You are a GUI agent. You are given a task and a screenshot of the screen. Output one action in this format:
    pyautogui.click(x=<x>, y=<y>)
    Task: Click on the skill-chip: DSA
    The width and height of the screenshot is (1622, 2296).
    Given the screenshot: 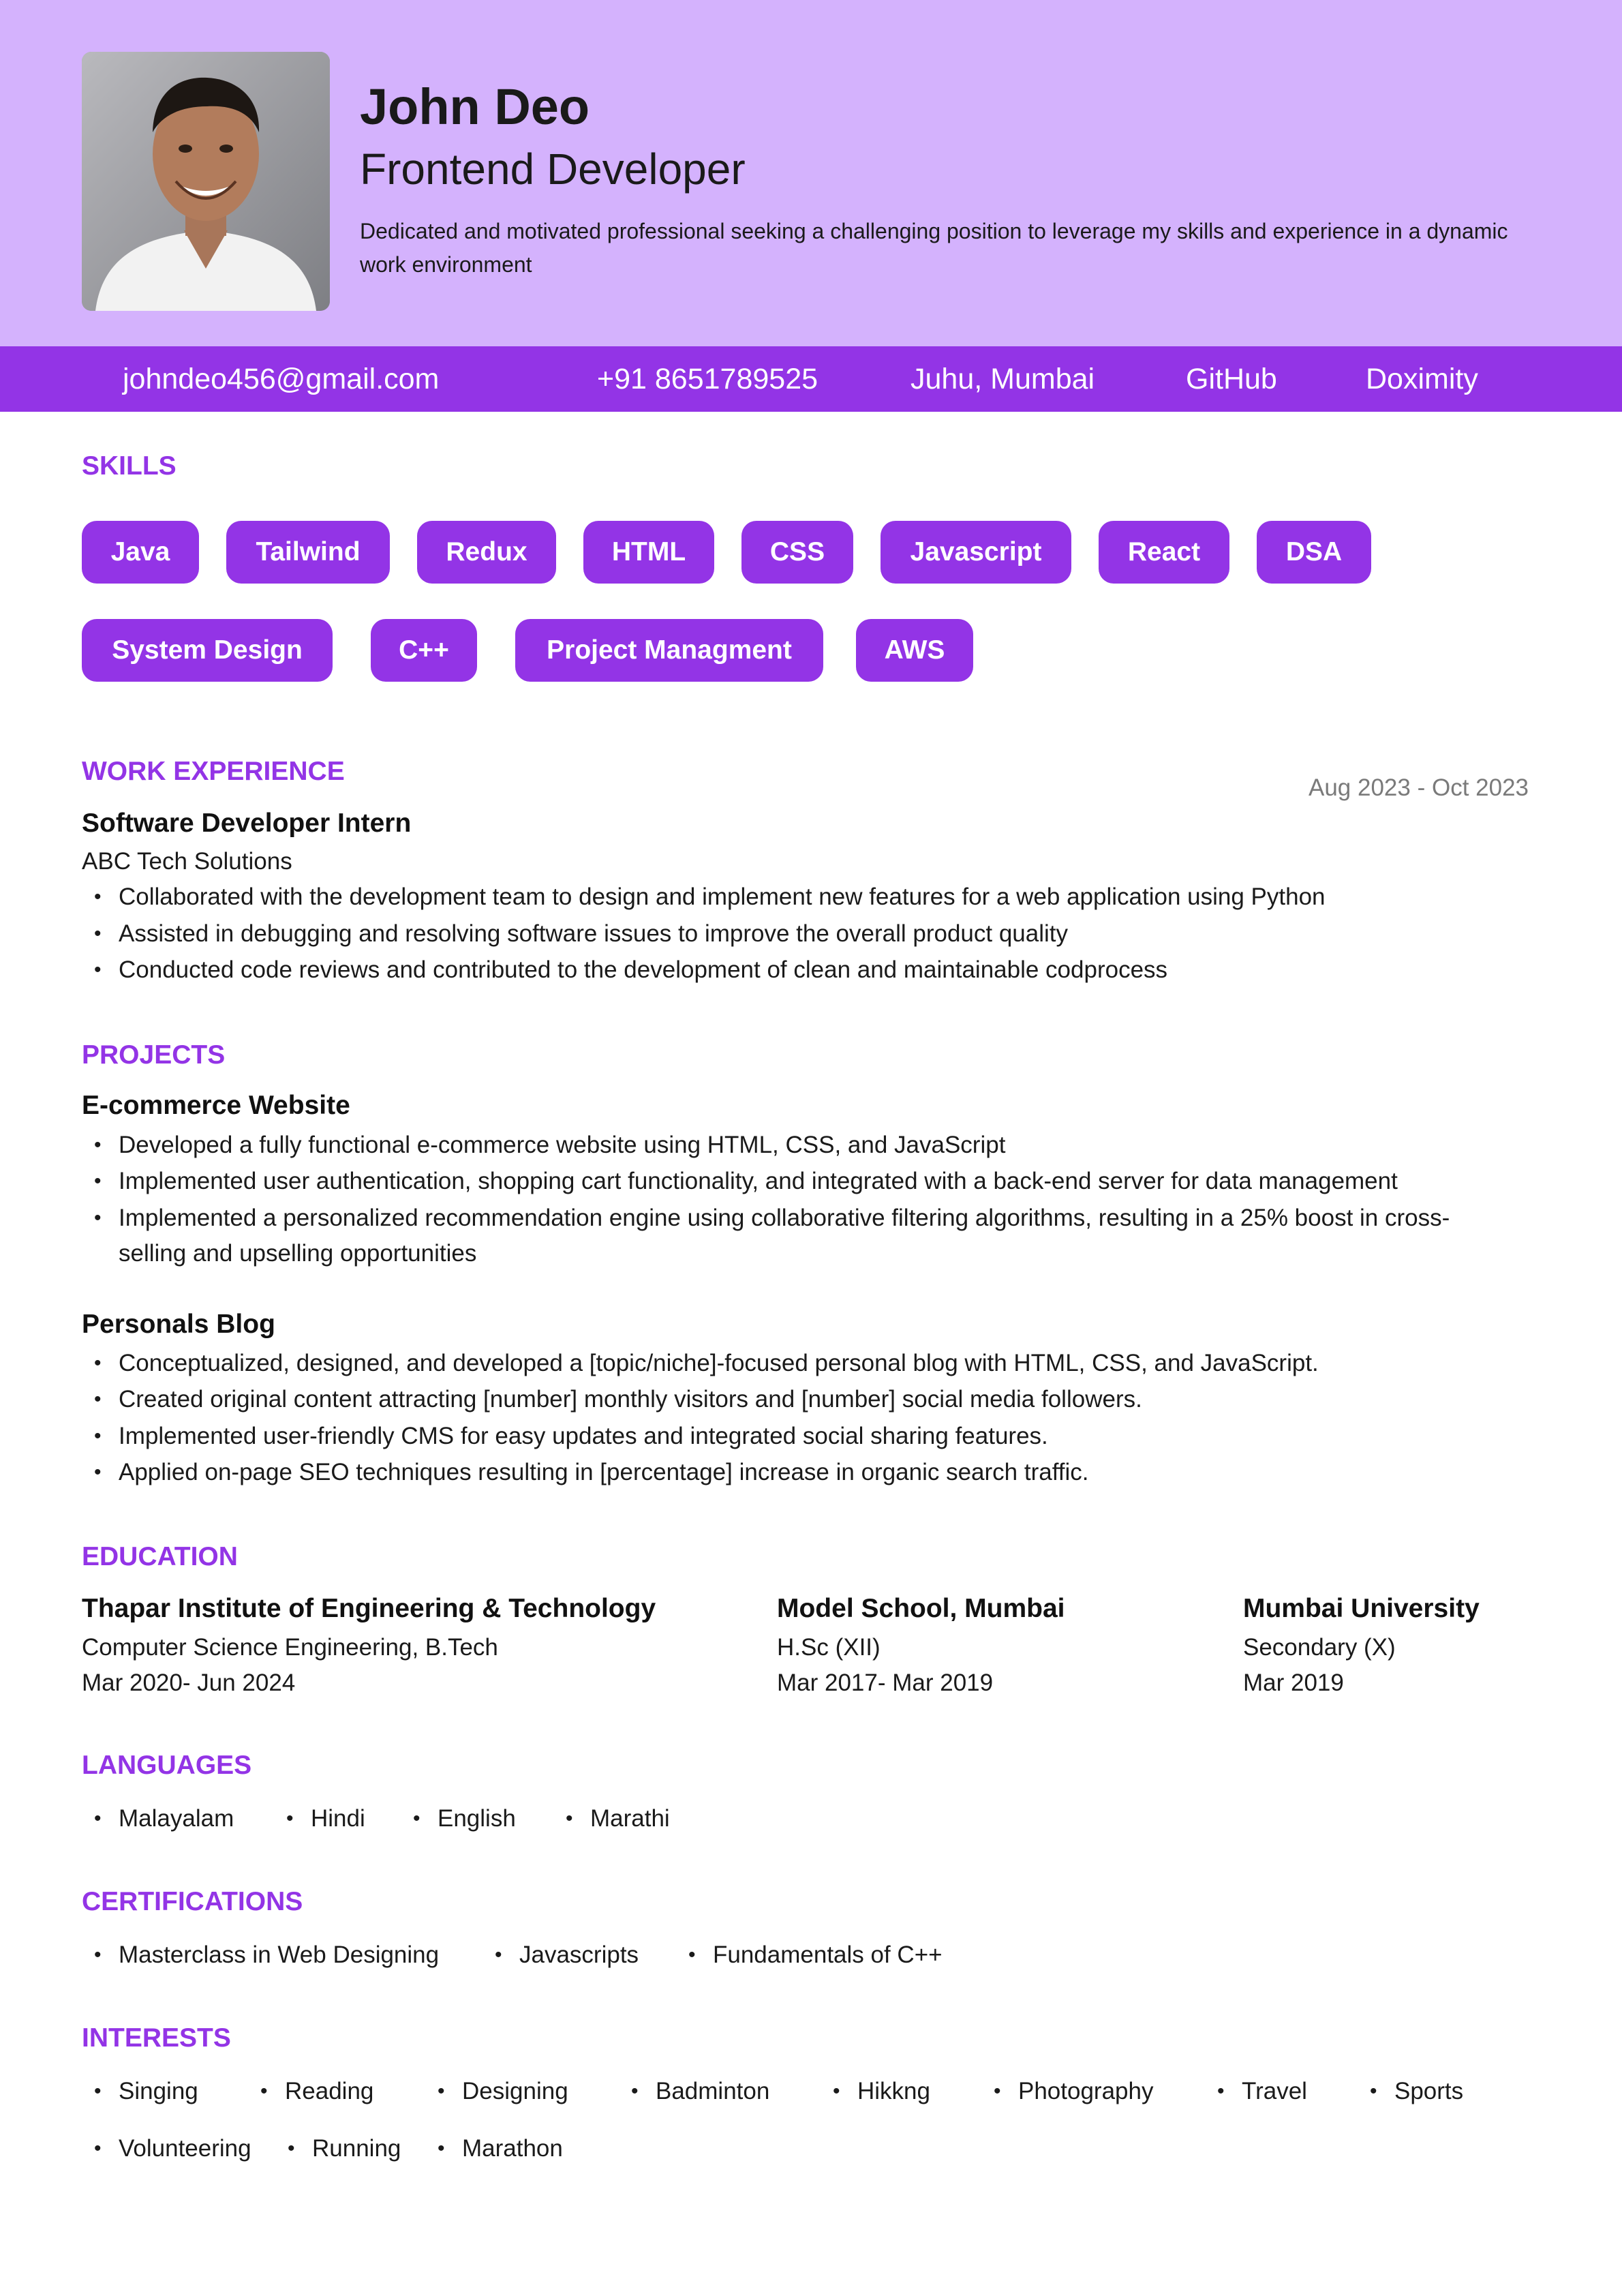 What is the action you would take?
    pyautogui.click(x=1314, y=552)
    